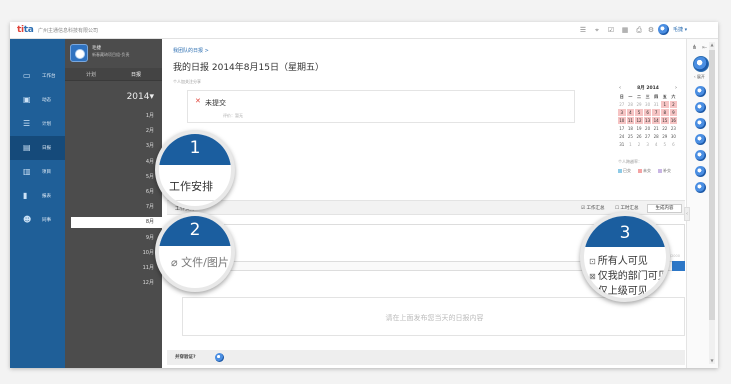 This screenshot has width=731, height=384. What do you see at coordinates (37, 124) in the screenshot?
I see `nav-item: ☰ 计划` at bounding box center [37, 124].